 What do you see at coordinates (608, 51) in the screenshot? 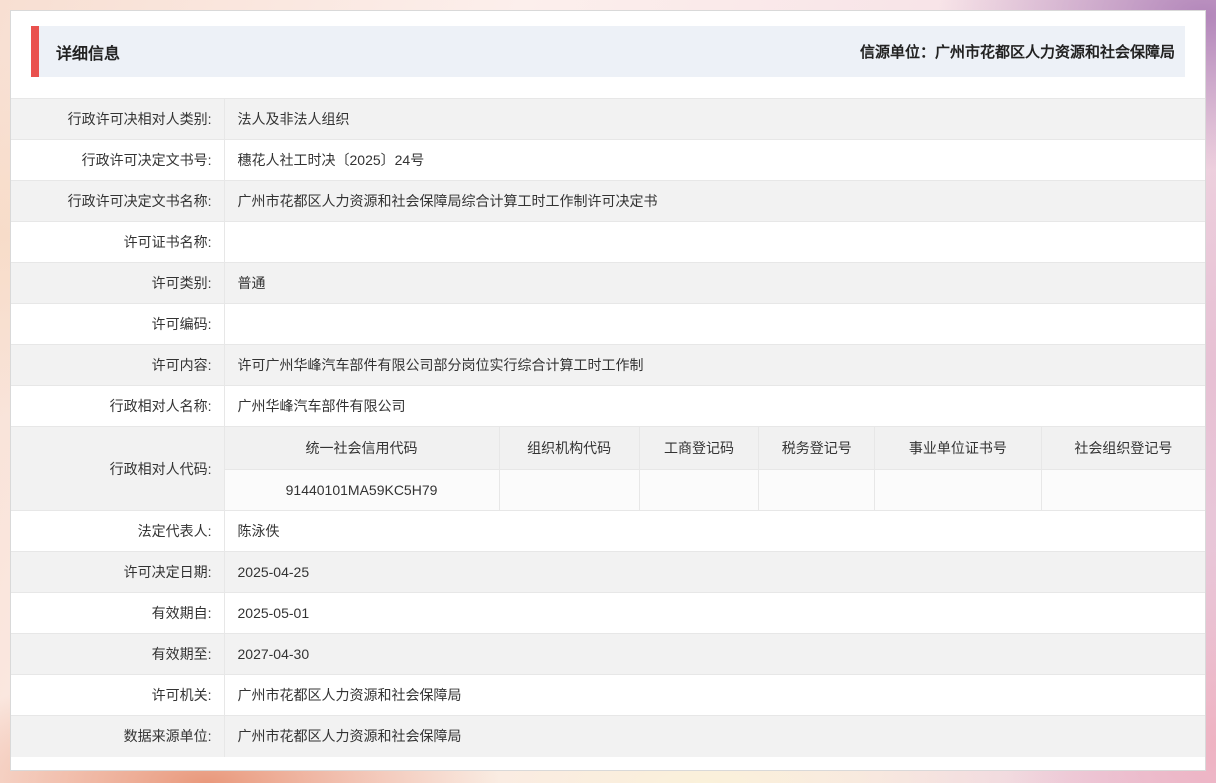
I see `card-header: 详细信息 信源单位：广州市花都区人力资源和社会保障局` at bounding box center [608, 51].